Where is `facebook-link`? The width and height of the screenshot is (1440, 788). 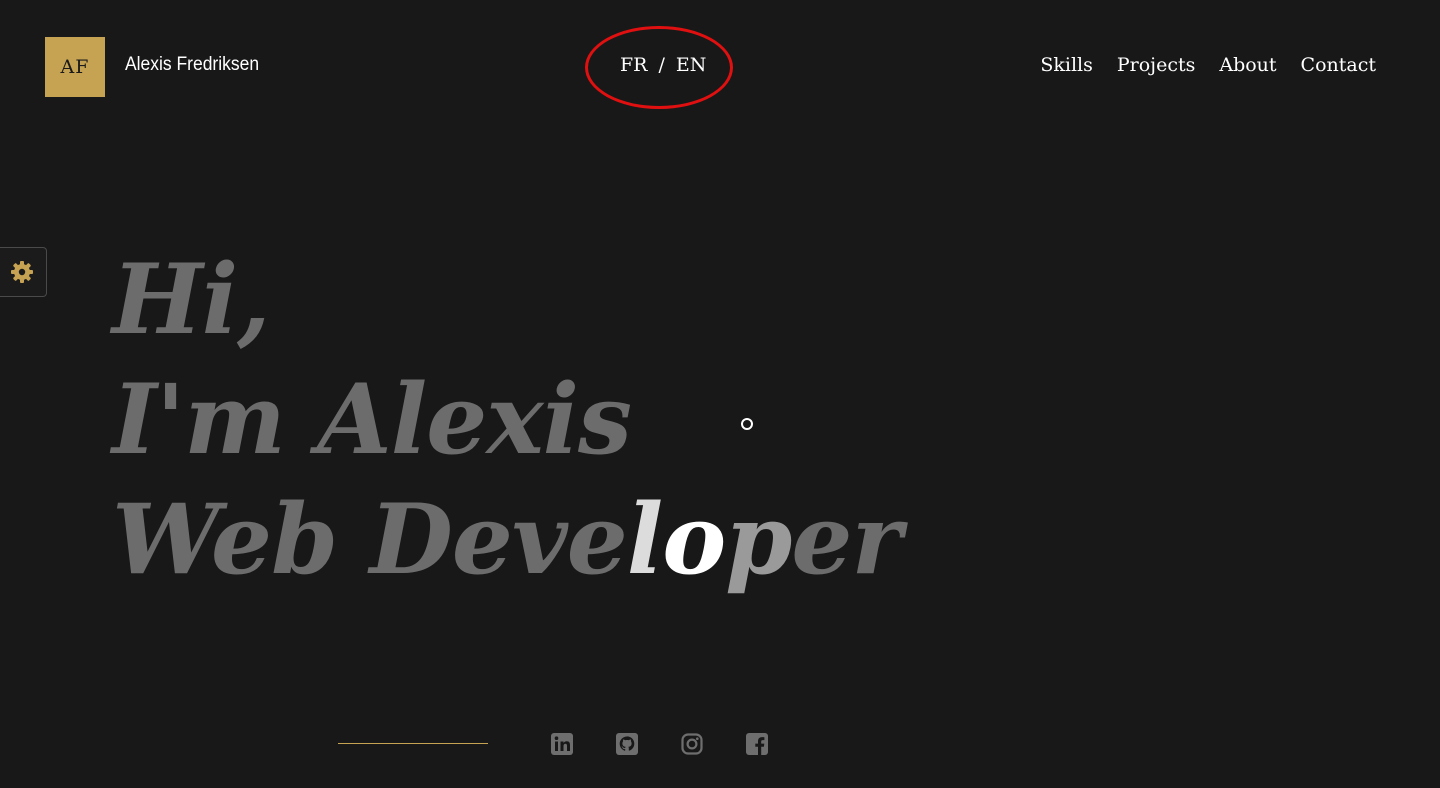 facebook-link is located at coordinates (757, 744).